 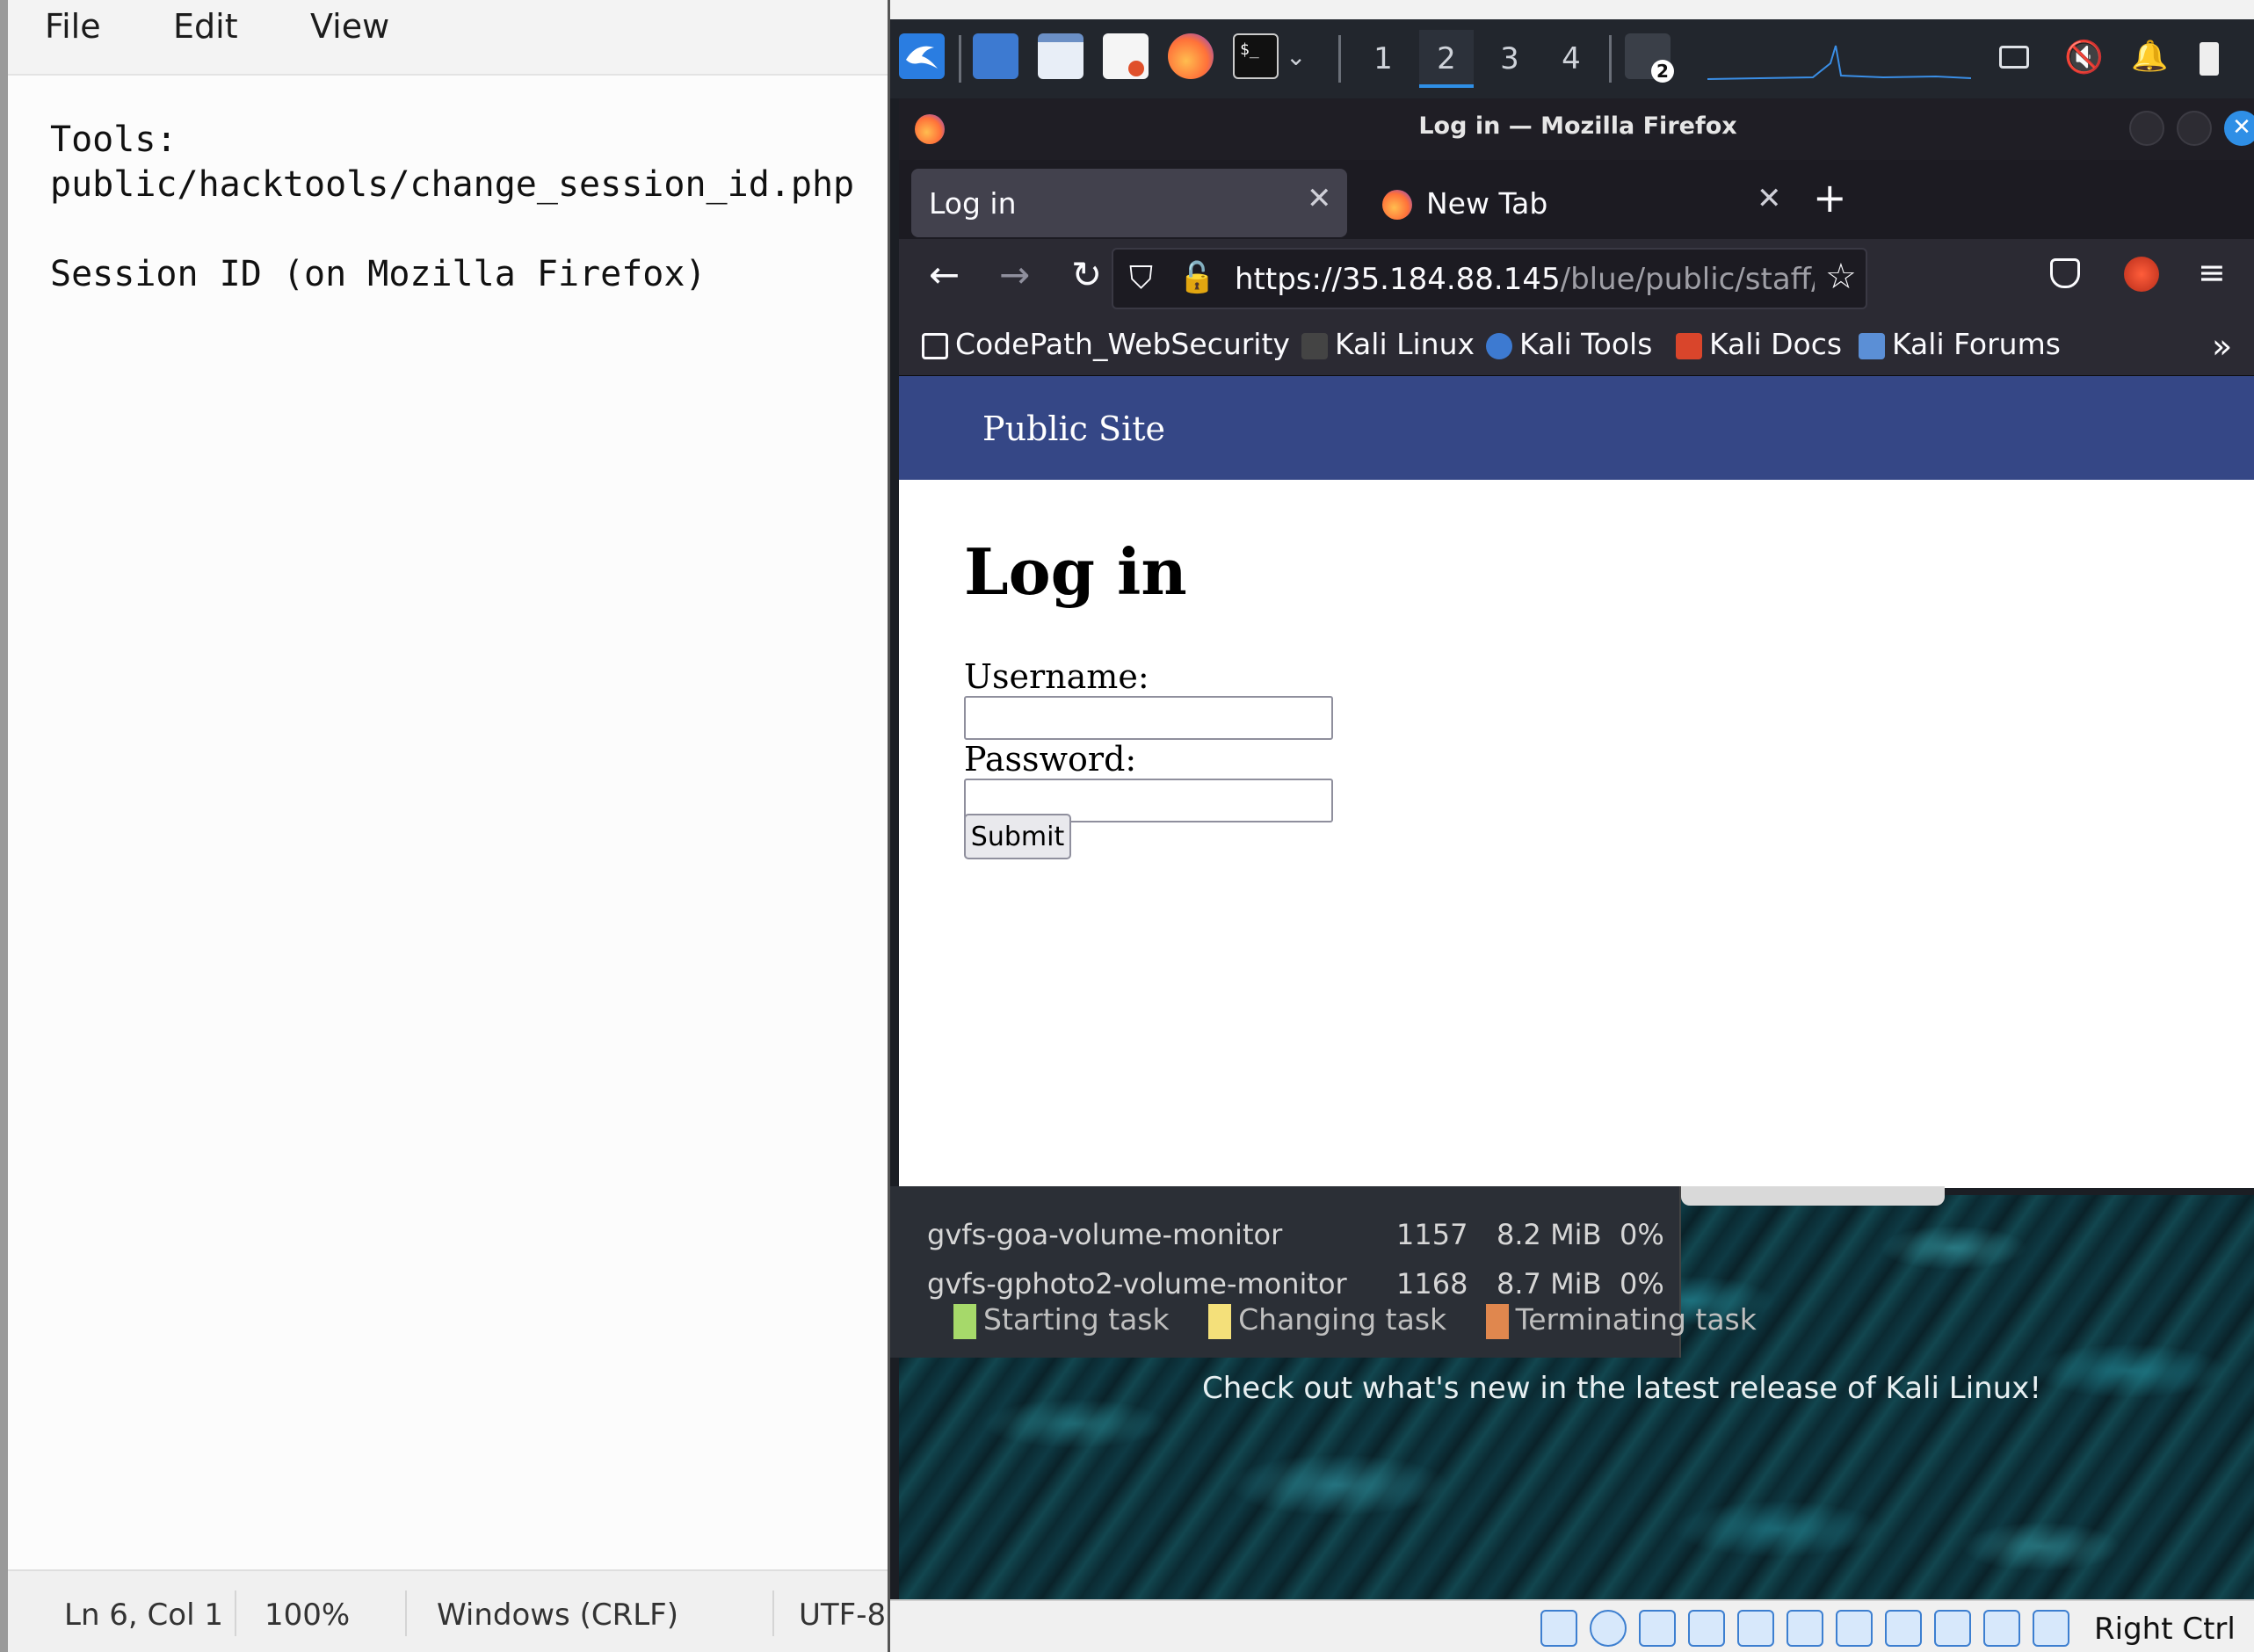 What do you see at coordinates (1191, 56) in the screenshot?
I see `firefox-icon` at bounding box center [1191, 56].